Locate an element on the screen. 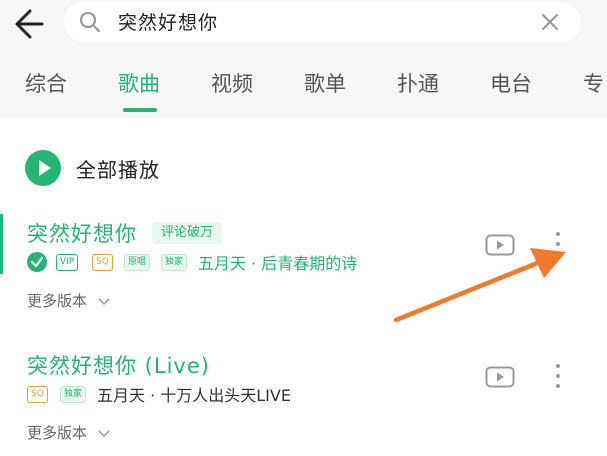 This screenshot has height=456, width=607. tab-videos: 视频 is located at coordinates (232, 83).